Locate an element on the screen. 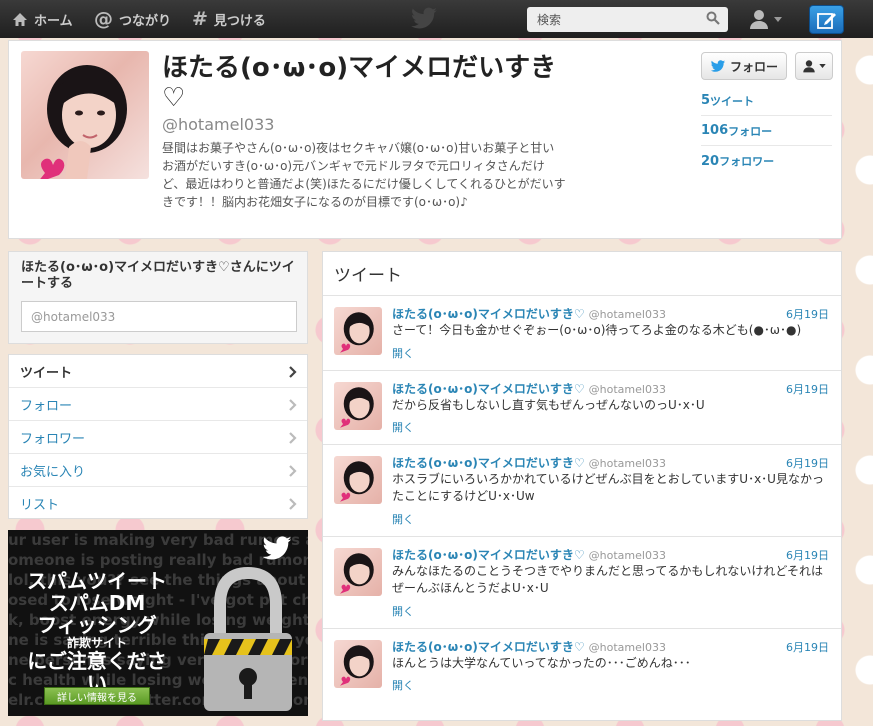  search-placeholder: 検索 is located at coordinates (549, 20).